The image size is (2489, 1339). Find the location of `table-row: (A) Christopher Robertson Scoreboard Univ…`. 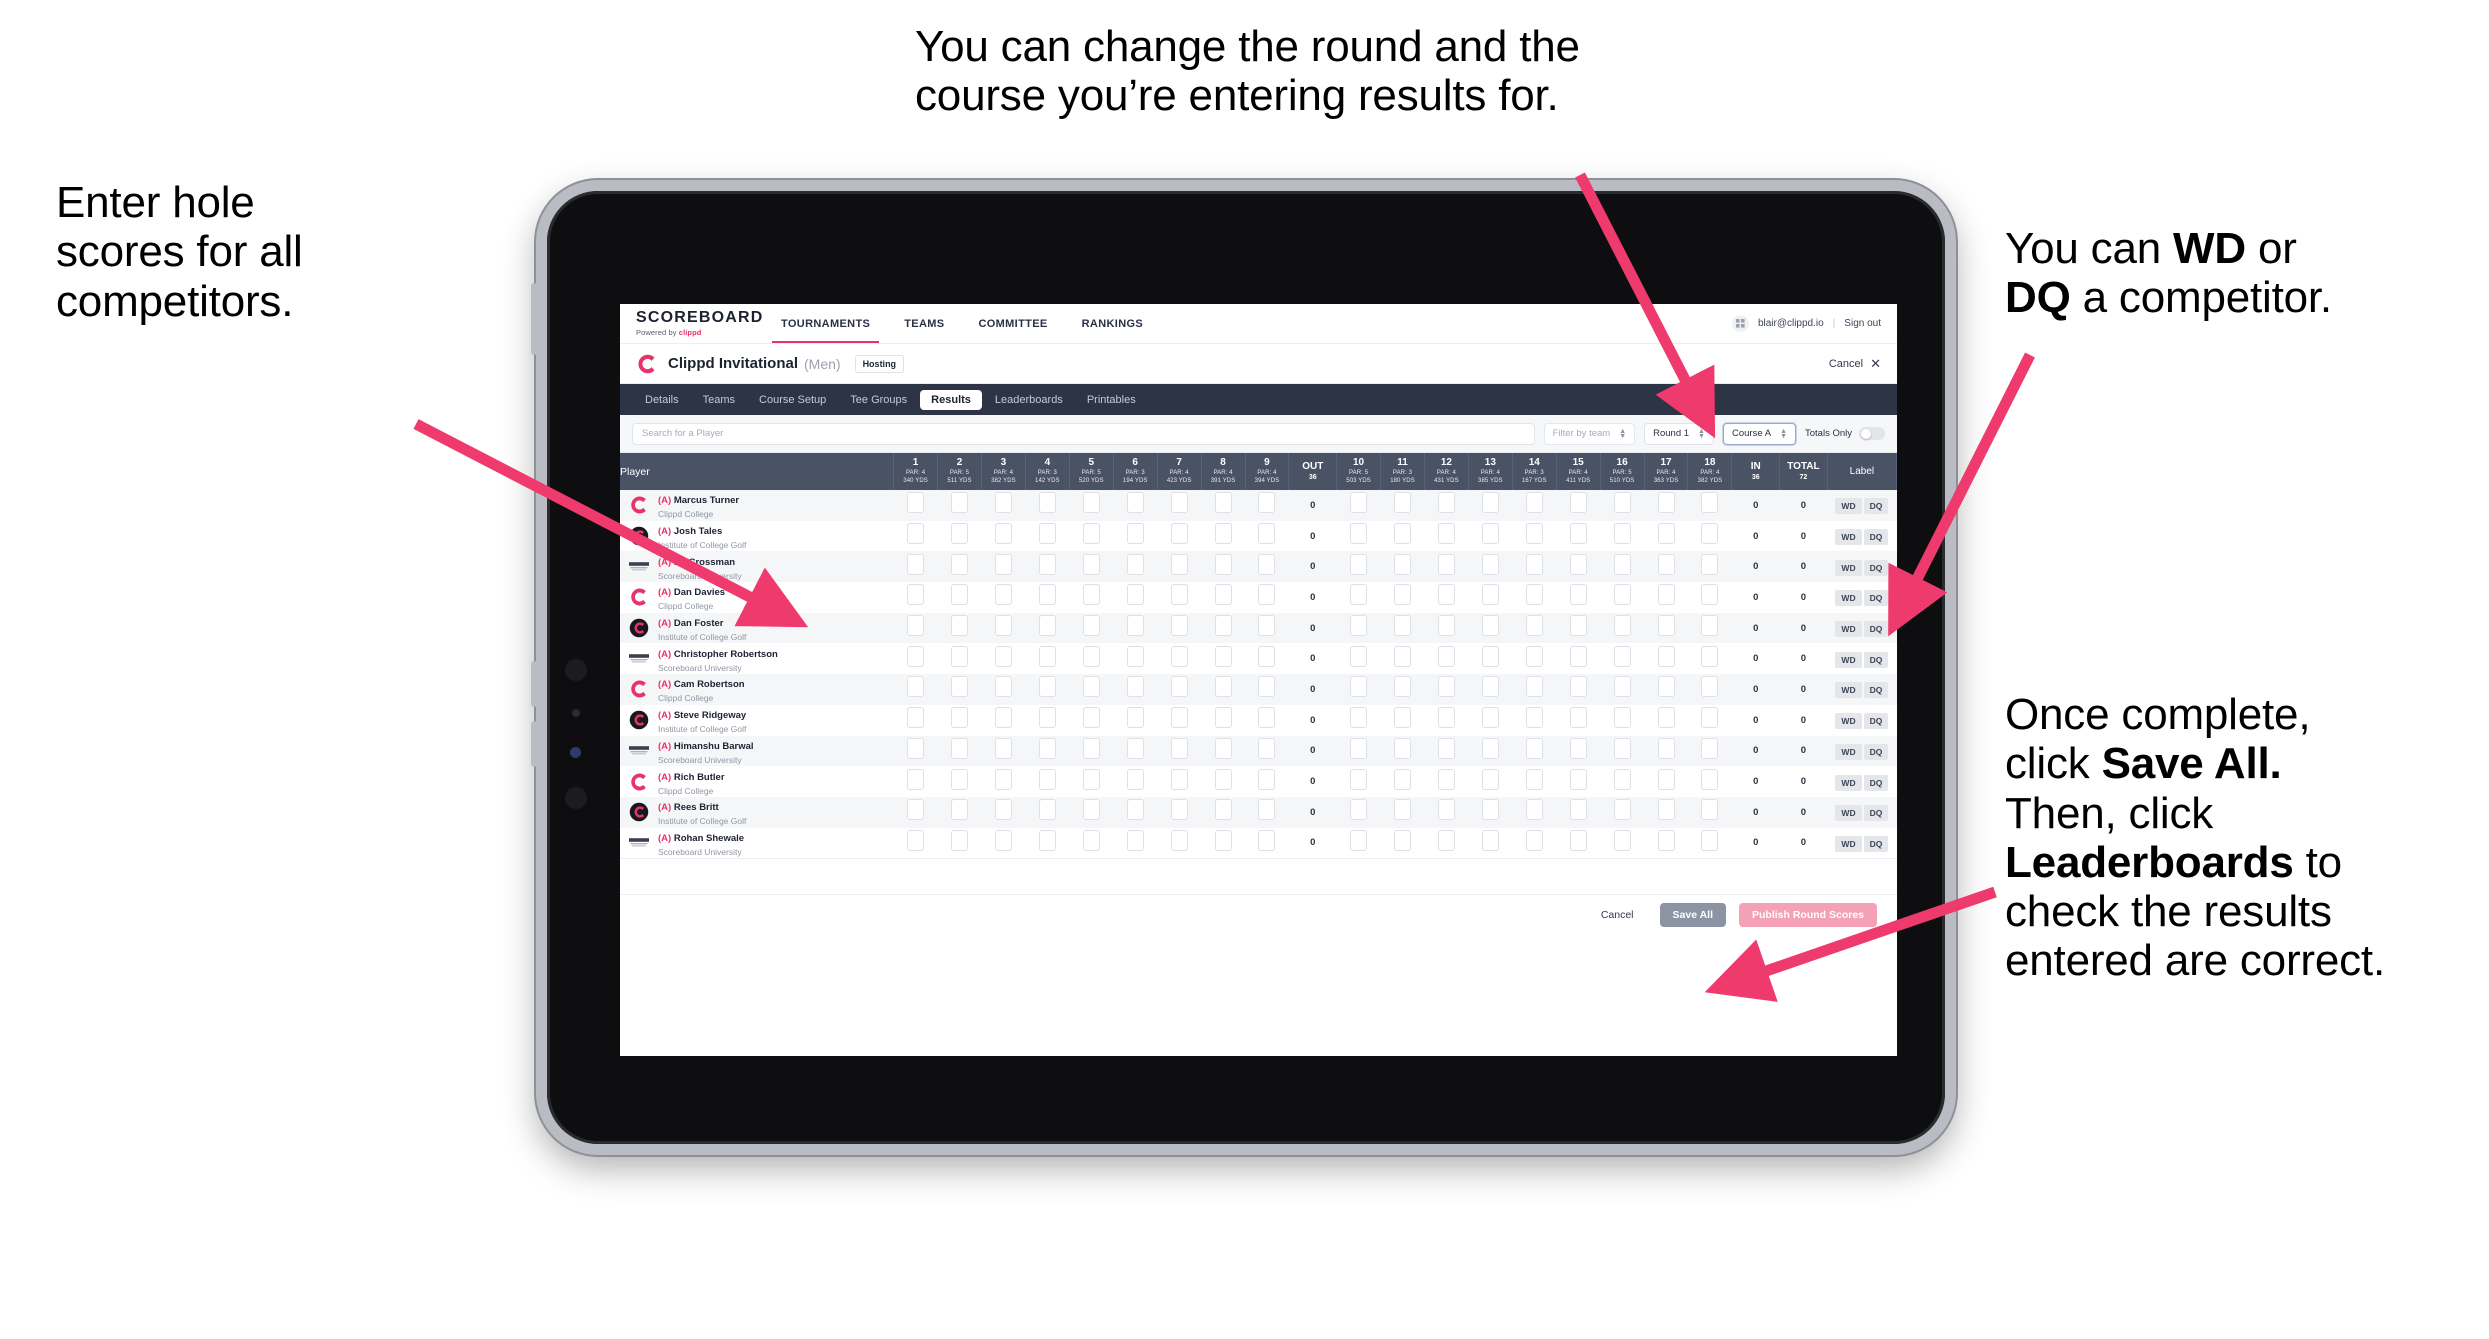

table-row: (A) Christopher Robertson Scoreboard Univ… is located at coordinates (1258, 659).